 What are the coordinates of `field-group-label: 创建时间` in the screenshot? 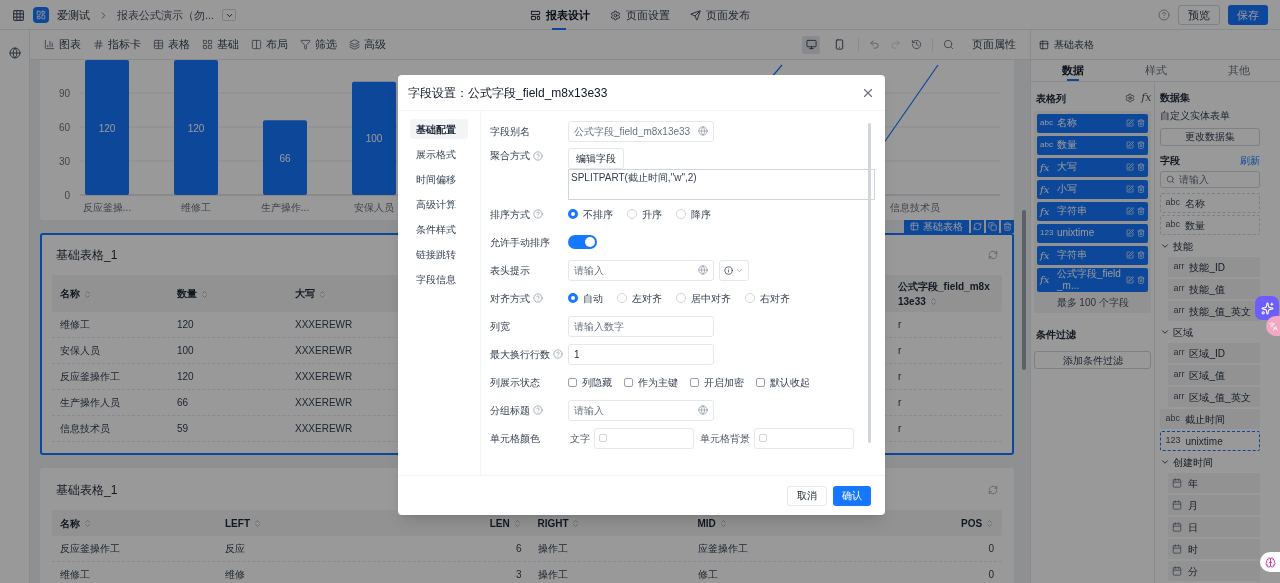 It's located at (1193, 462).